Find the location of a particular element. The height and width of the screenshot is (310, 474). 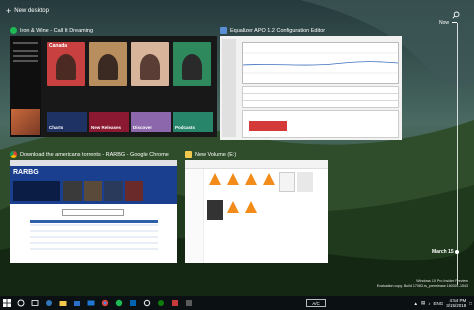

file-explorer-icon is located at coordinates (63, 303).